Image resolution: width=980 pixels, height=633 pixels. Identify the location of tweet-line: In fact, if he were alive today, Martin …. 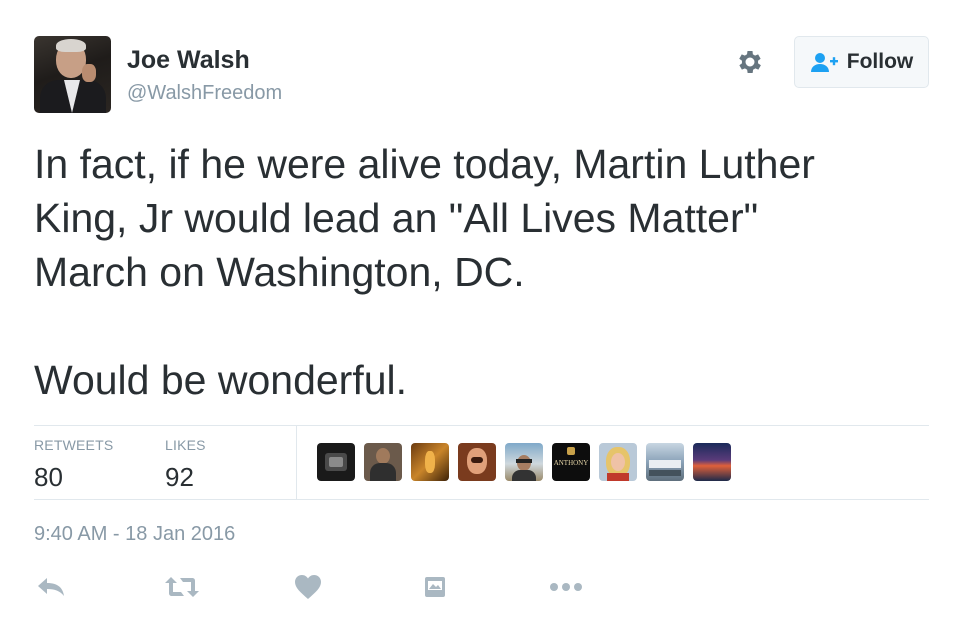
(424, 164).